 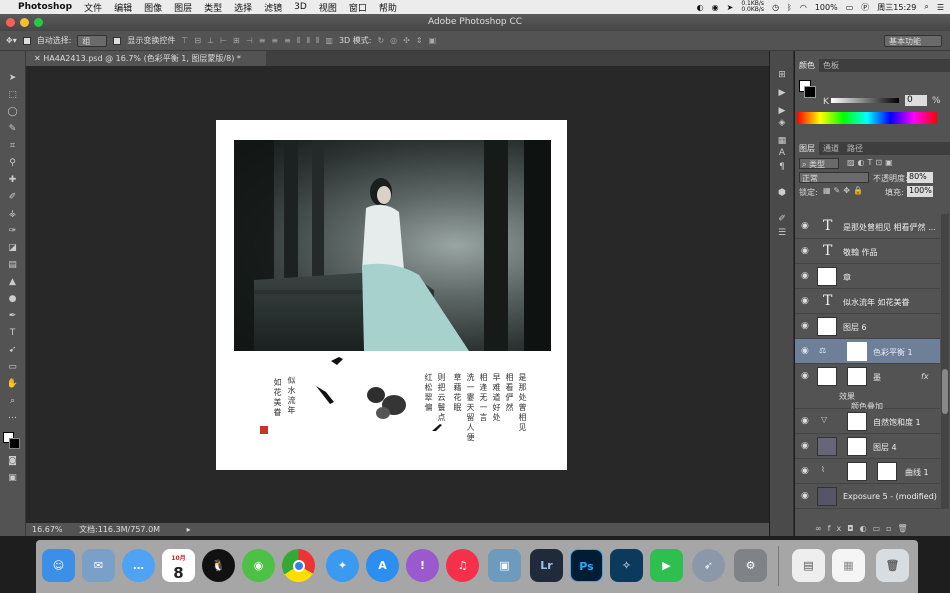 What do you see at coordinates (117, 40) in the screenshot?
I see `show-transform-checkbox` at bounding box center [117, 40].